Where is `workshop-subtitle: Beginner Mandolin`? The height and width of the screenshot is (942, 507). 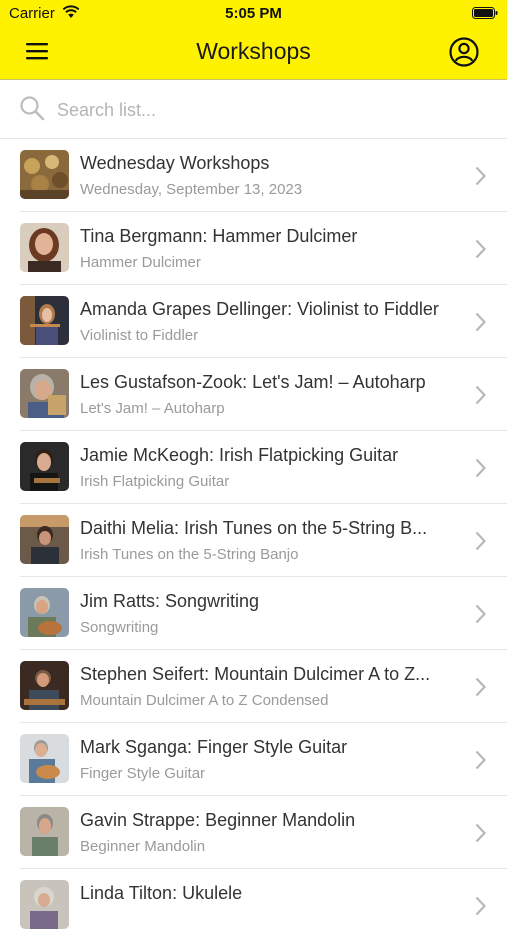
workshop-subtitle: Beginner Mandolin is located at coordinates (143, 846).